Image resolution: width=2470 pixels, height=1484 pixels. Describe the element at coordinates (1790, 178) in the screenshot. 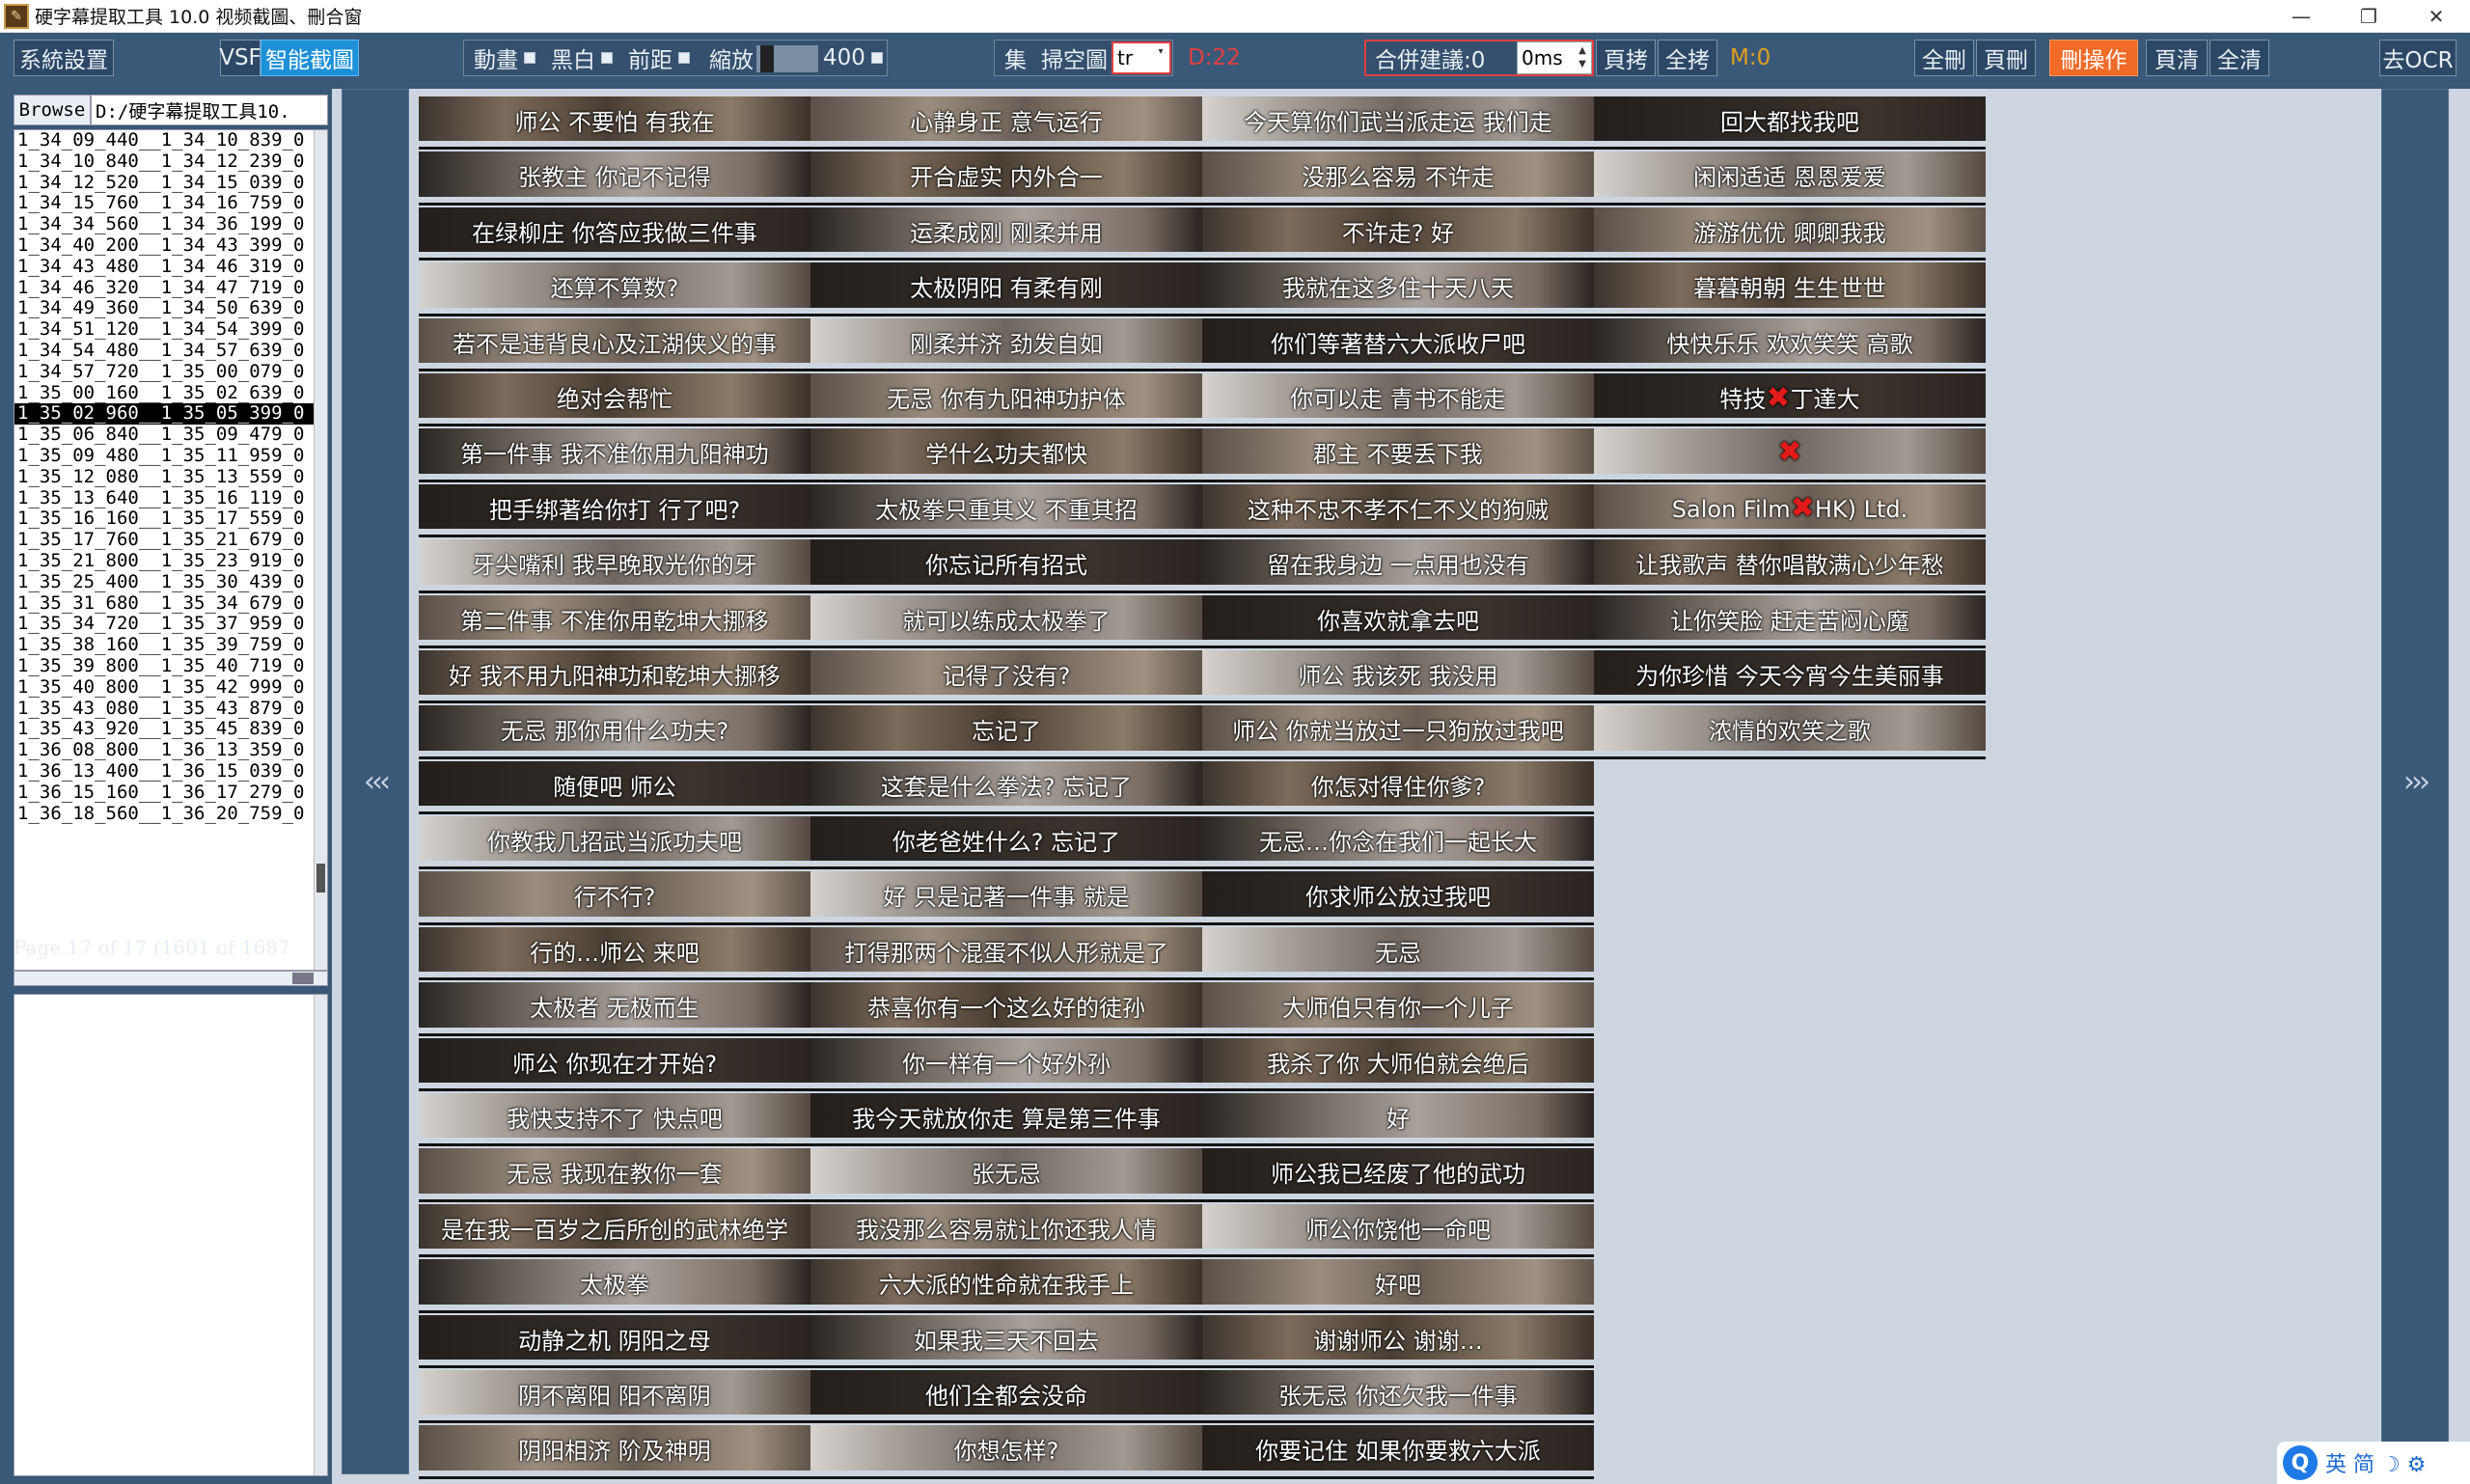

I see `subtitle-frame: 闲闲适适 恩恩爱爱` at that location.